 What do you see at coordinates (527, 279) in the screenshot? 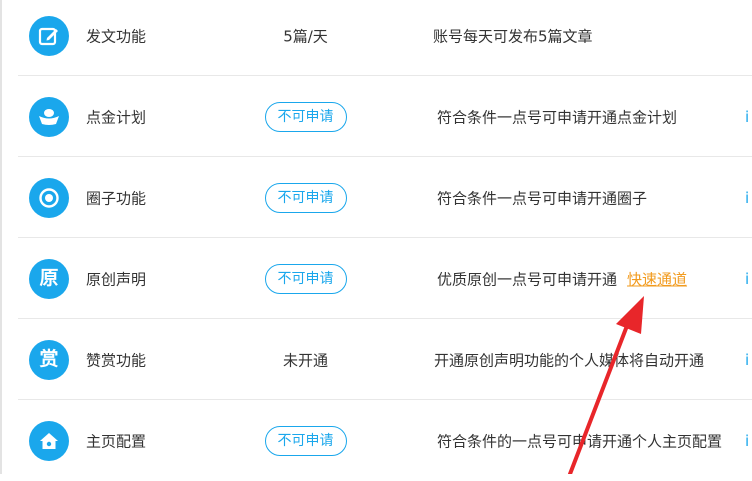
I see `feature-description-text: 优质原创一点号可申请开通` at bounding box center [527, 279].